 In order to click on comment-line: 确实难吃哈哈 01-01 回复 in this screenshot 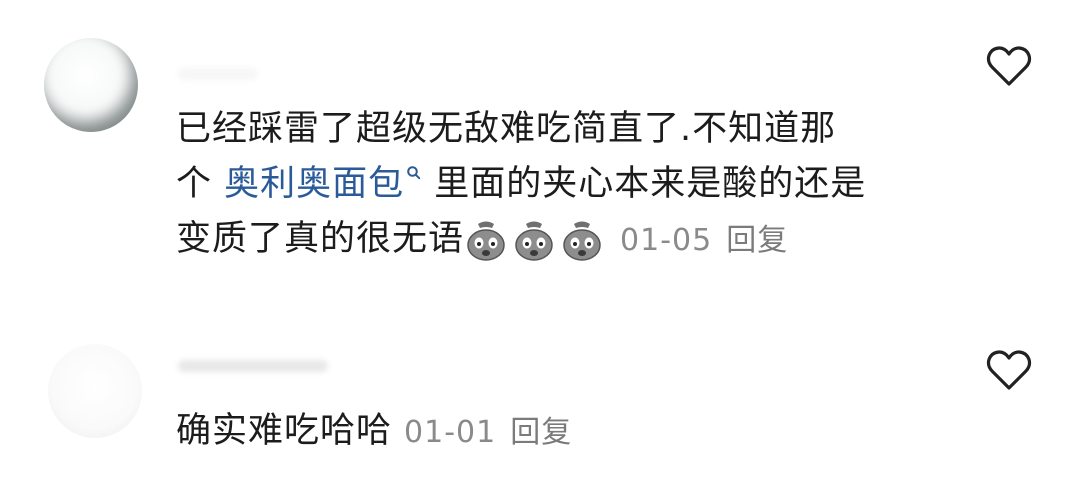, I will do `click(556, 432)`.